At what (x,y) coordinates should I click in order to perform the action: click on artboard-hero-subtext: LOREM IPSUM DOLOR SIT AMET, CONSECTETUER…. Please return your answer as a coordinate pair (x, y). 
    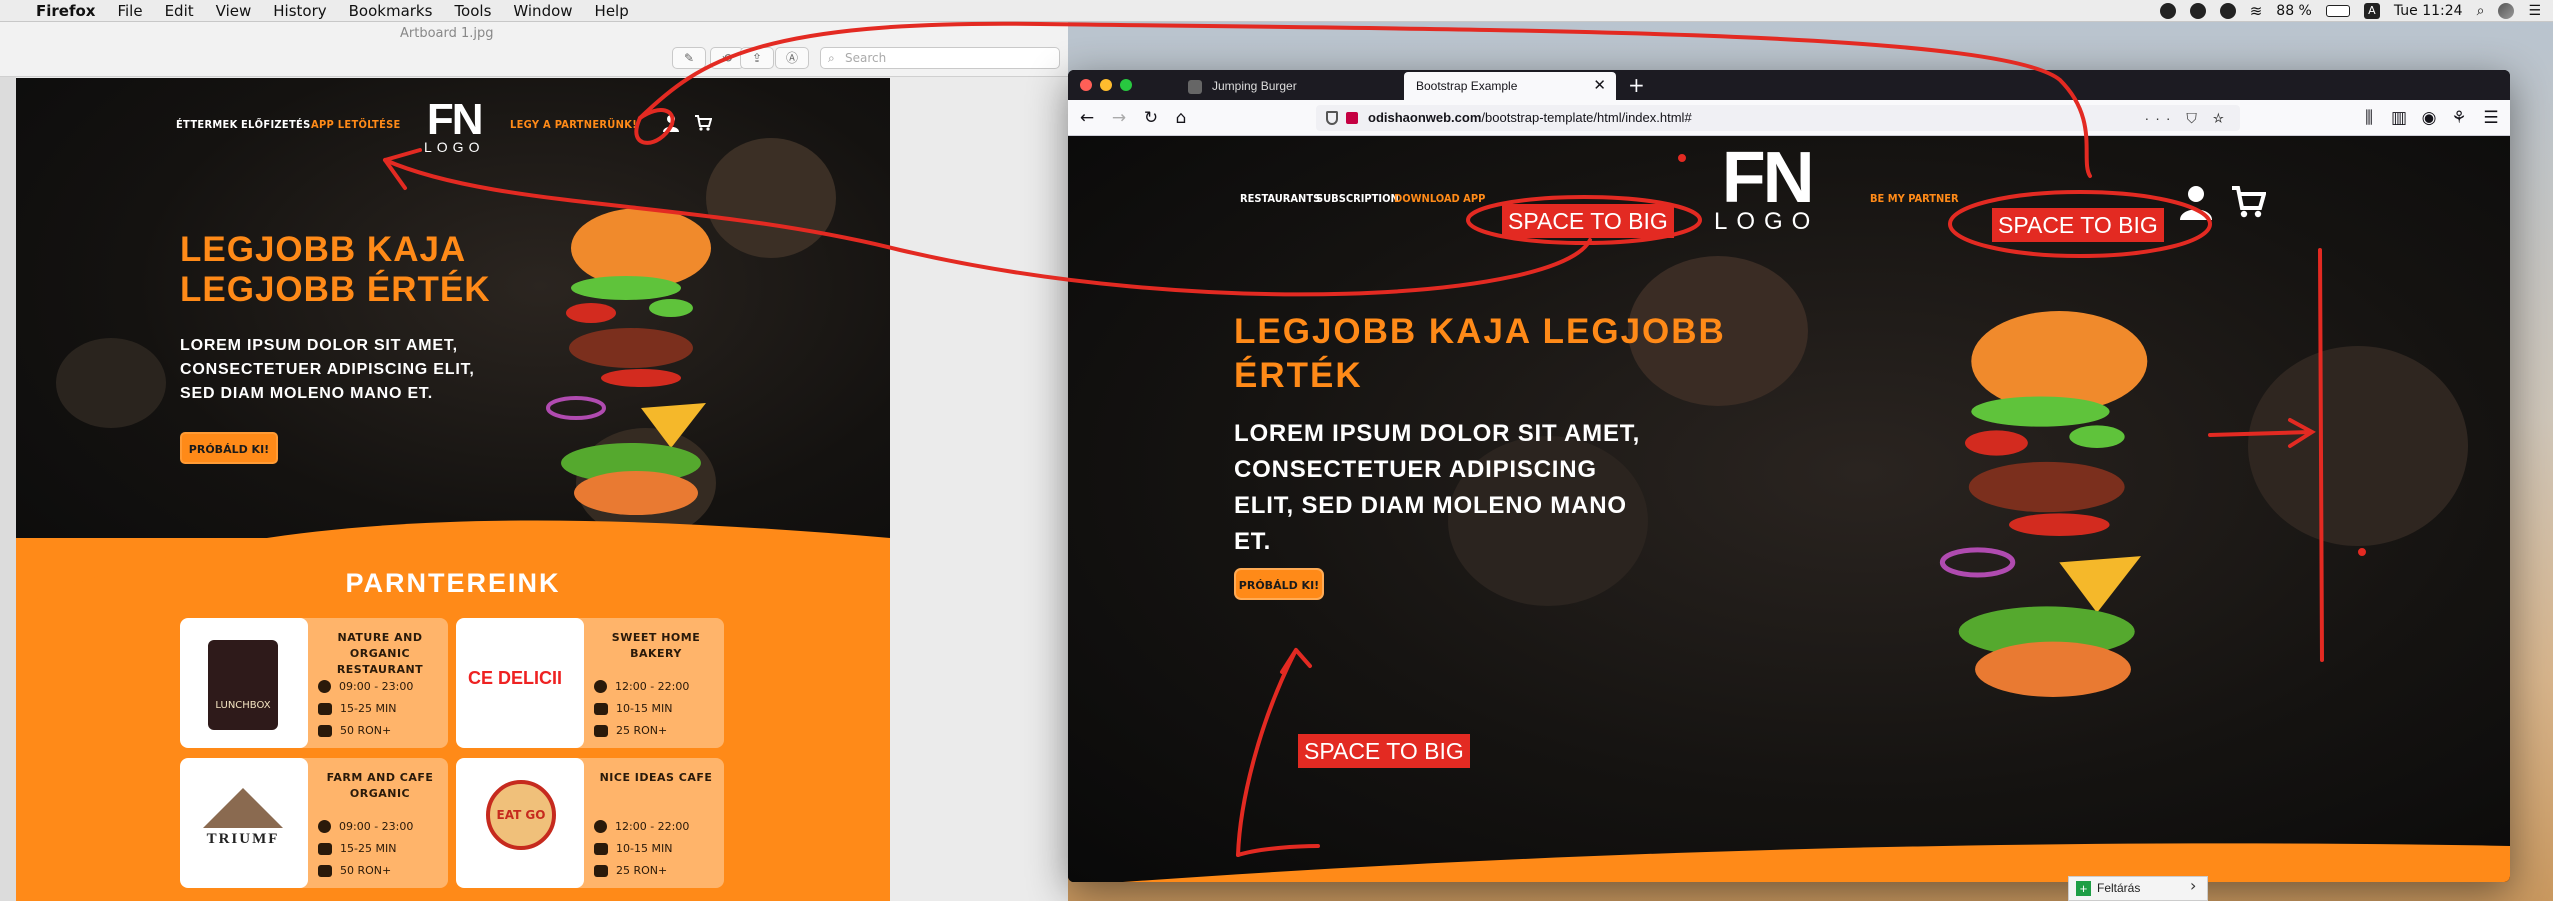
    Looking at the image, I should click on (327, 369).